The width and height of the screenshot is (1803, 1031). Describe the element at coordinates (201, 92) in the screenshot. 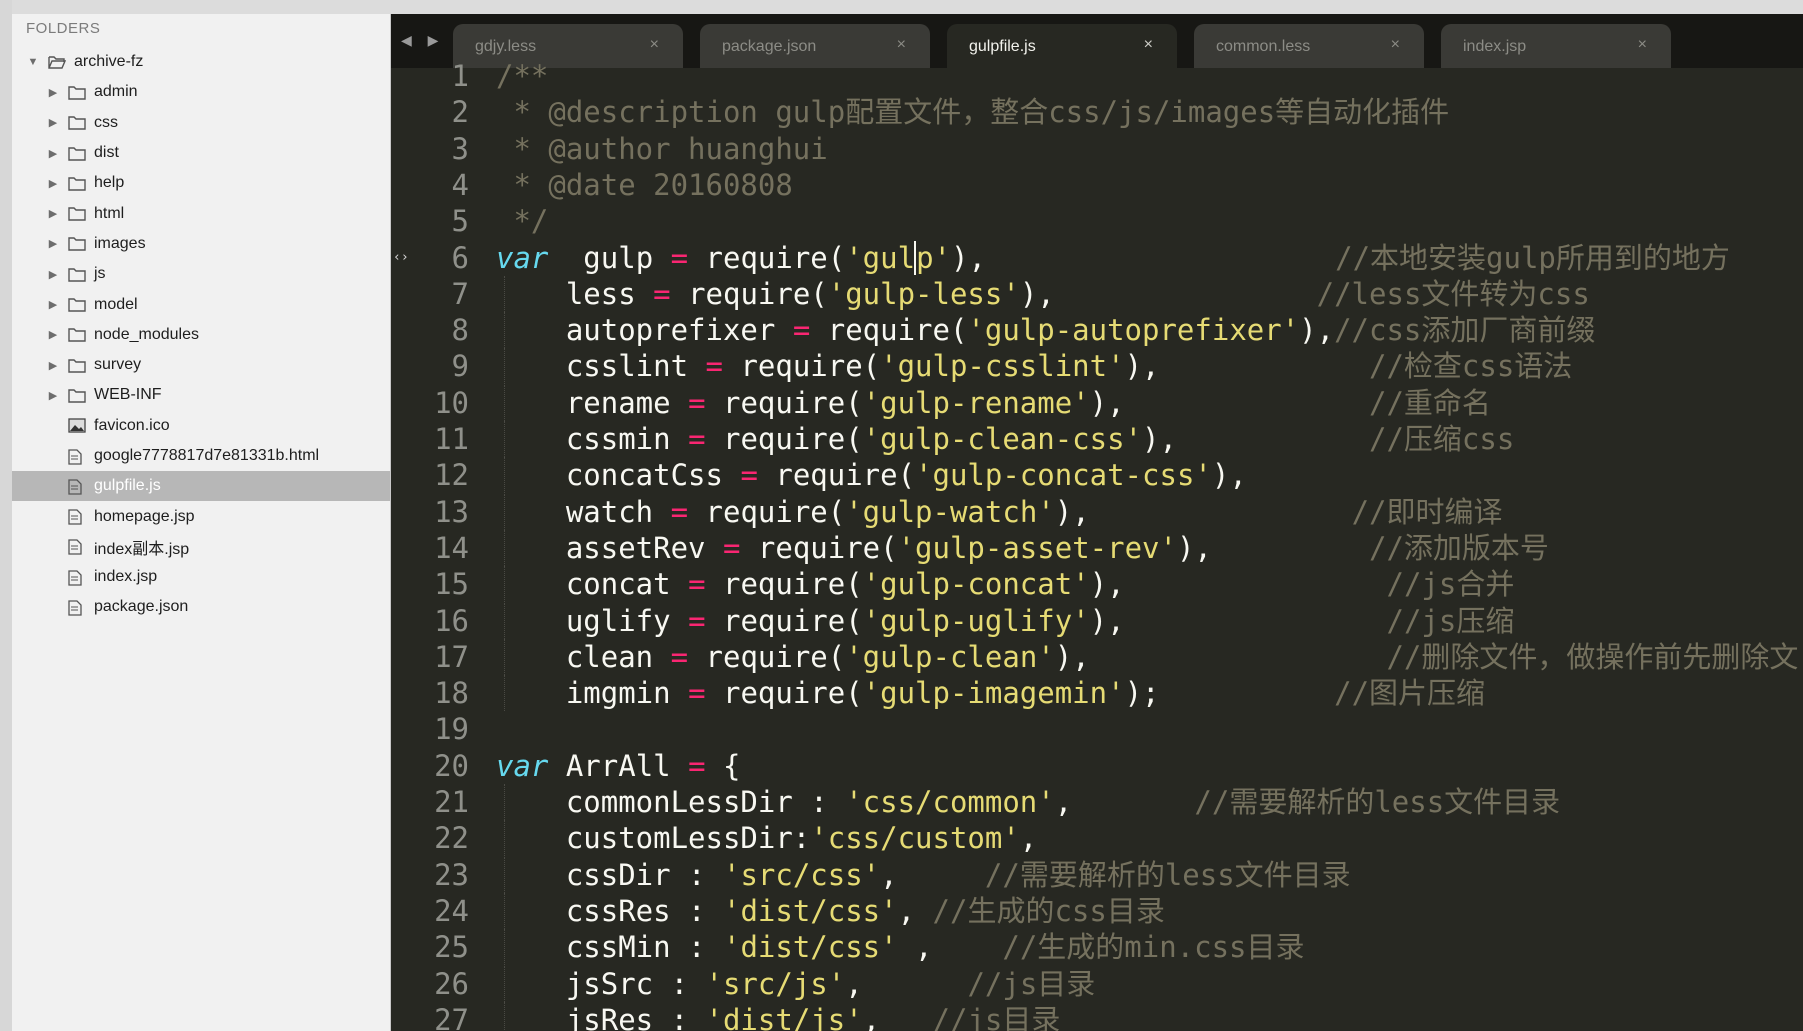

I see `tree-folder: ▶ admin` at that location.